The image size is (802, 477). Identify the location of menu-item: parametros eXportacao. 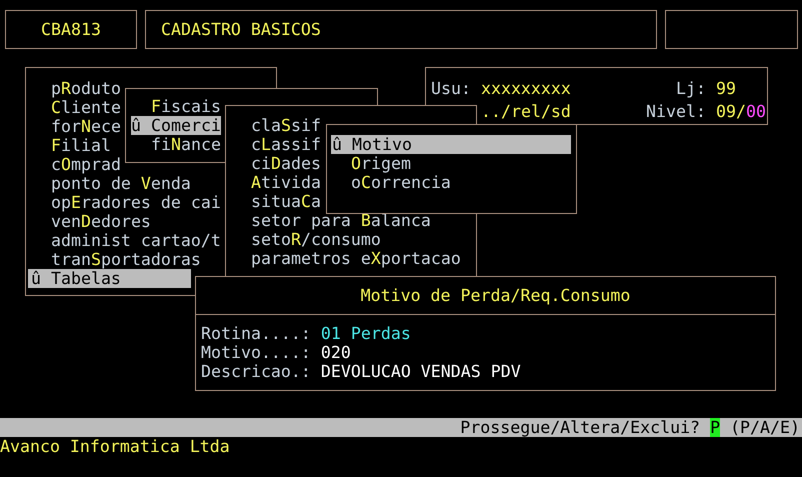
(346, 258).